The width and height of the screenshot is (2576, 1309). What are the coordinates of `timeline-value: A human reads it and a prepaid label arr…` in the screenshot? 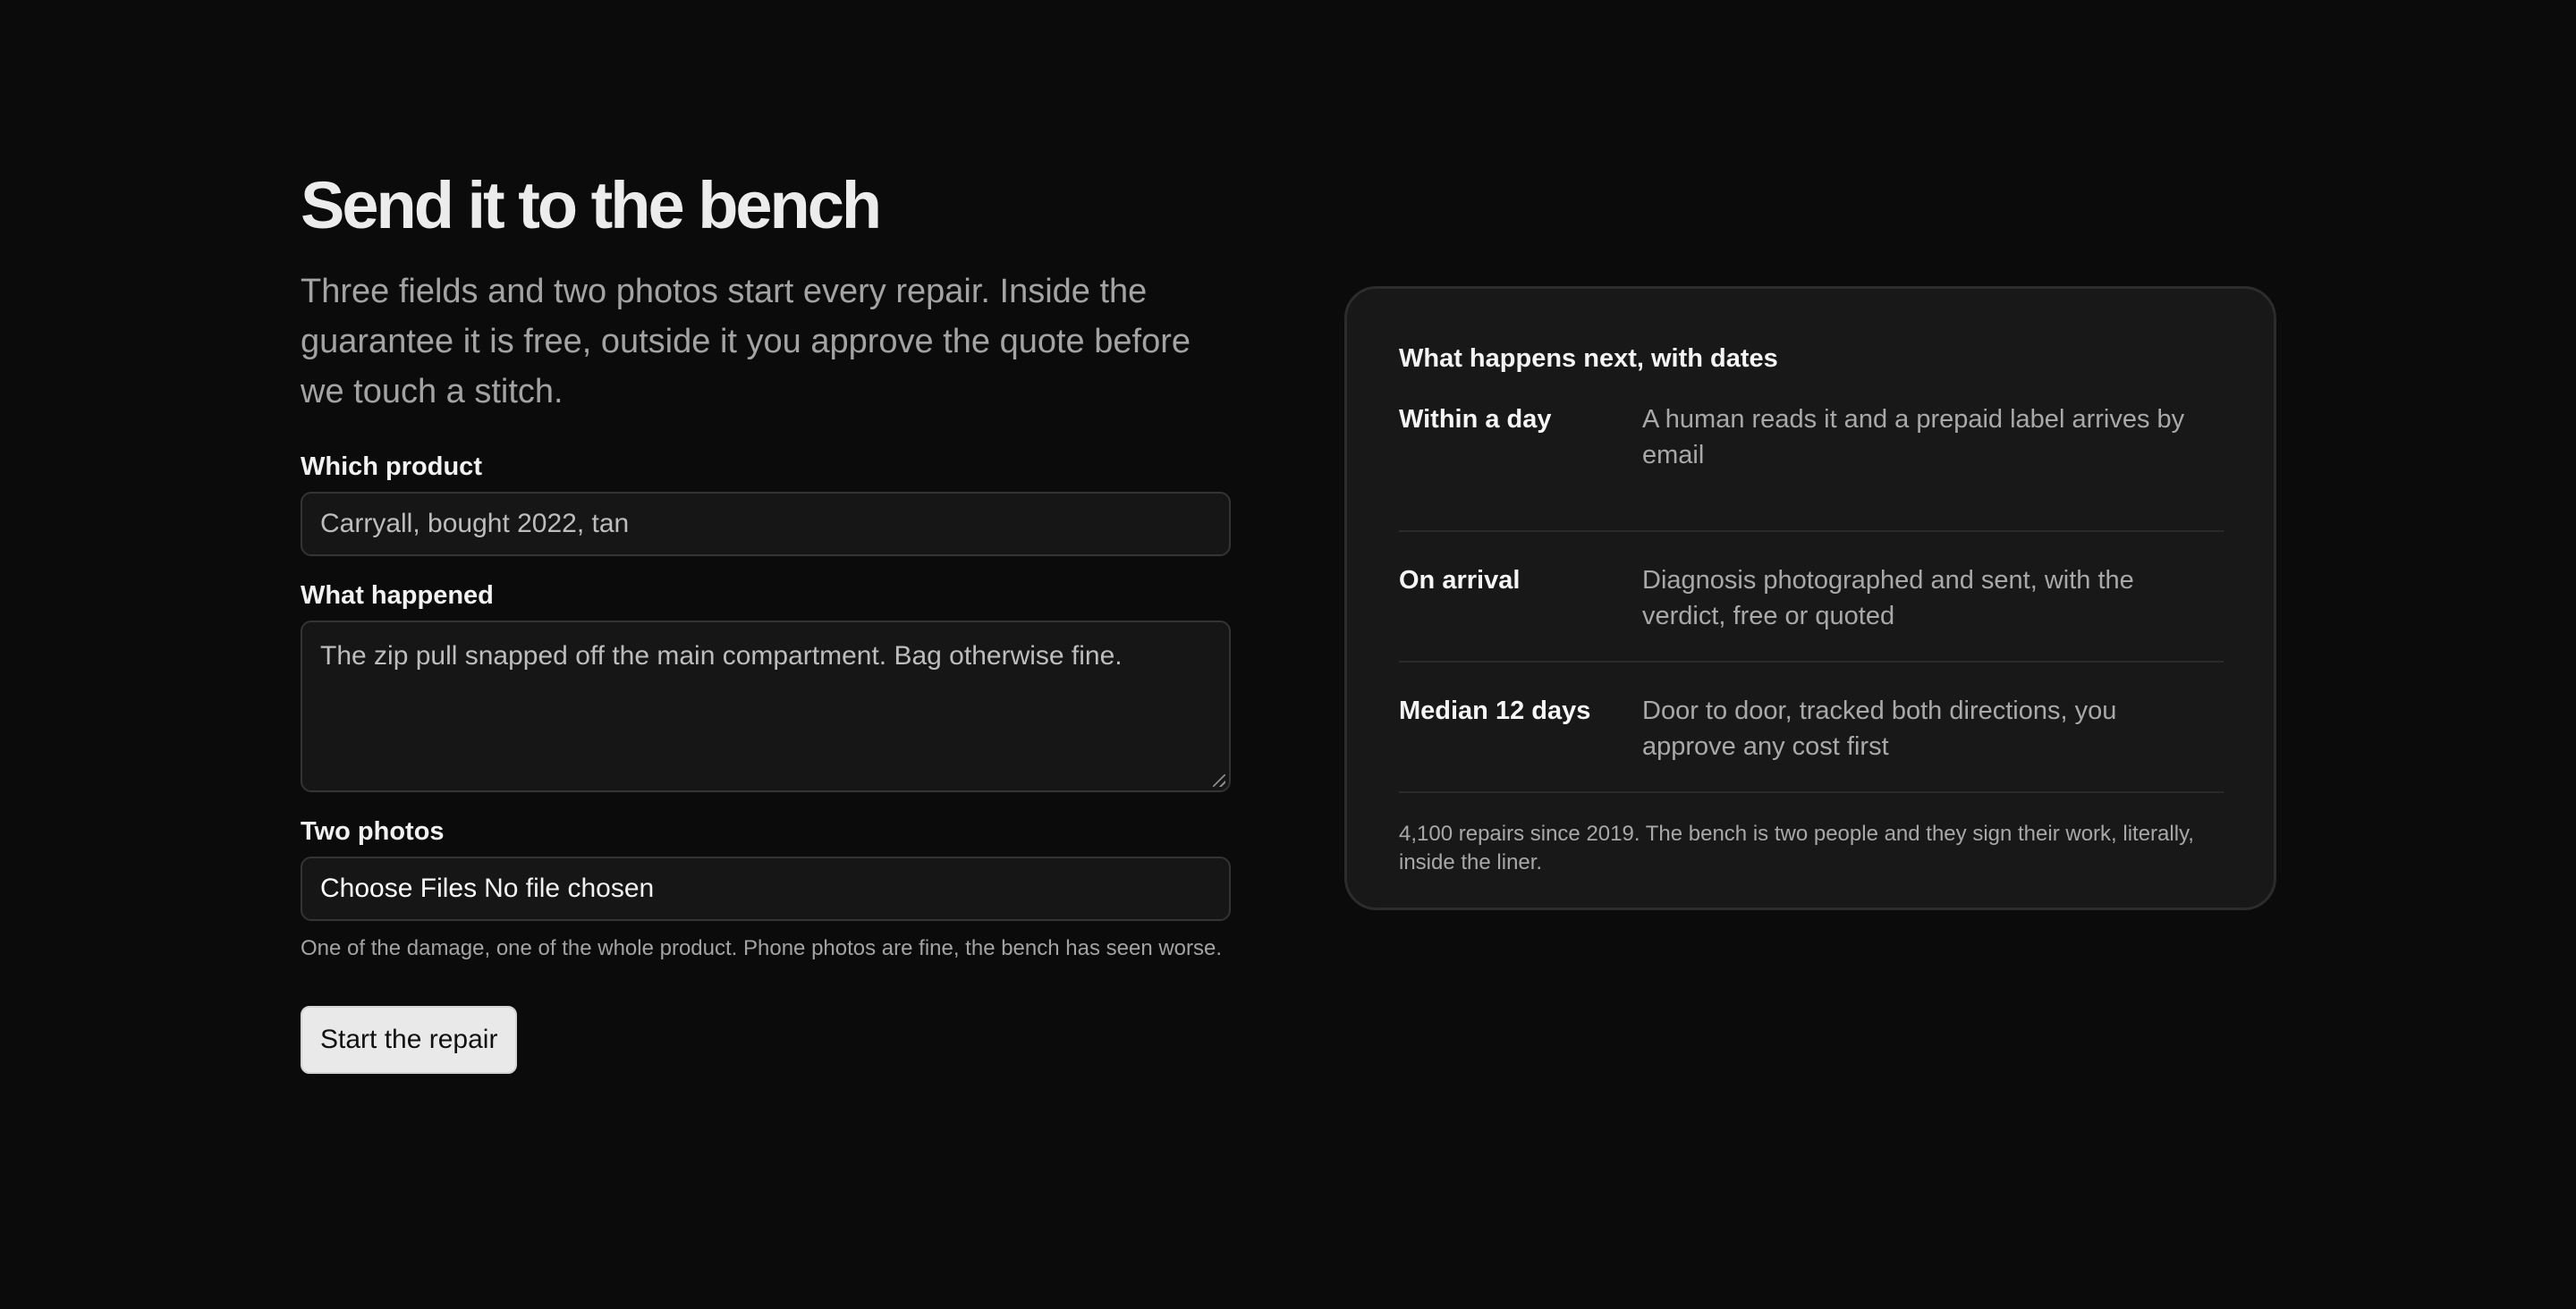 It's located at (1913, 437).